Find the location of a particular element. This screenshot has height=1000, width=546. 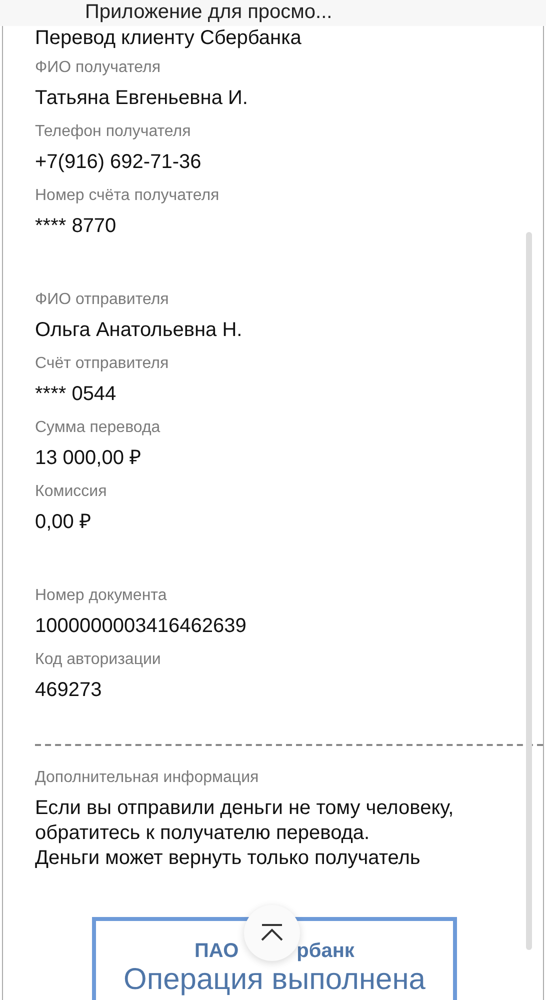

field-value: +7(916) 692-71-36 is located at coordinates (118, 162).